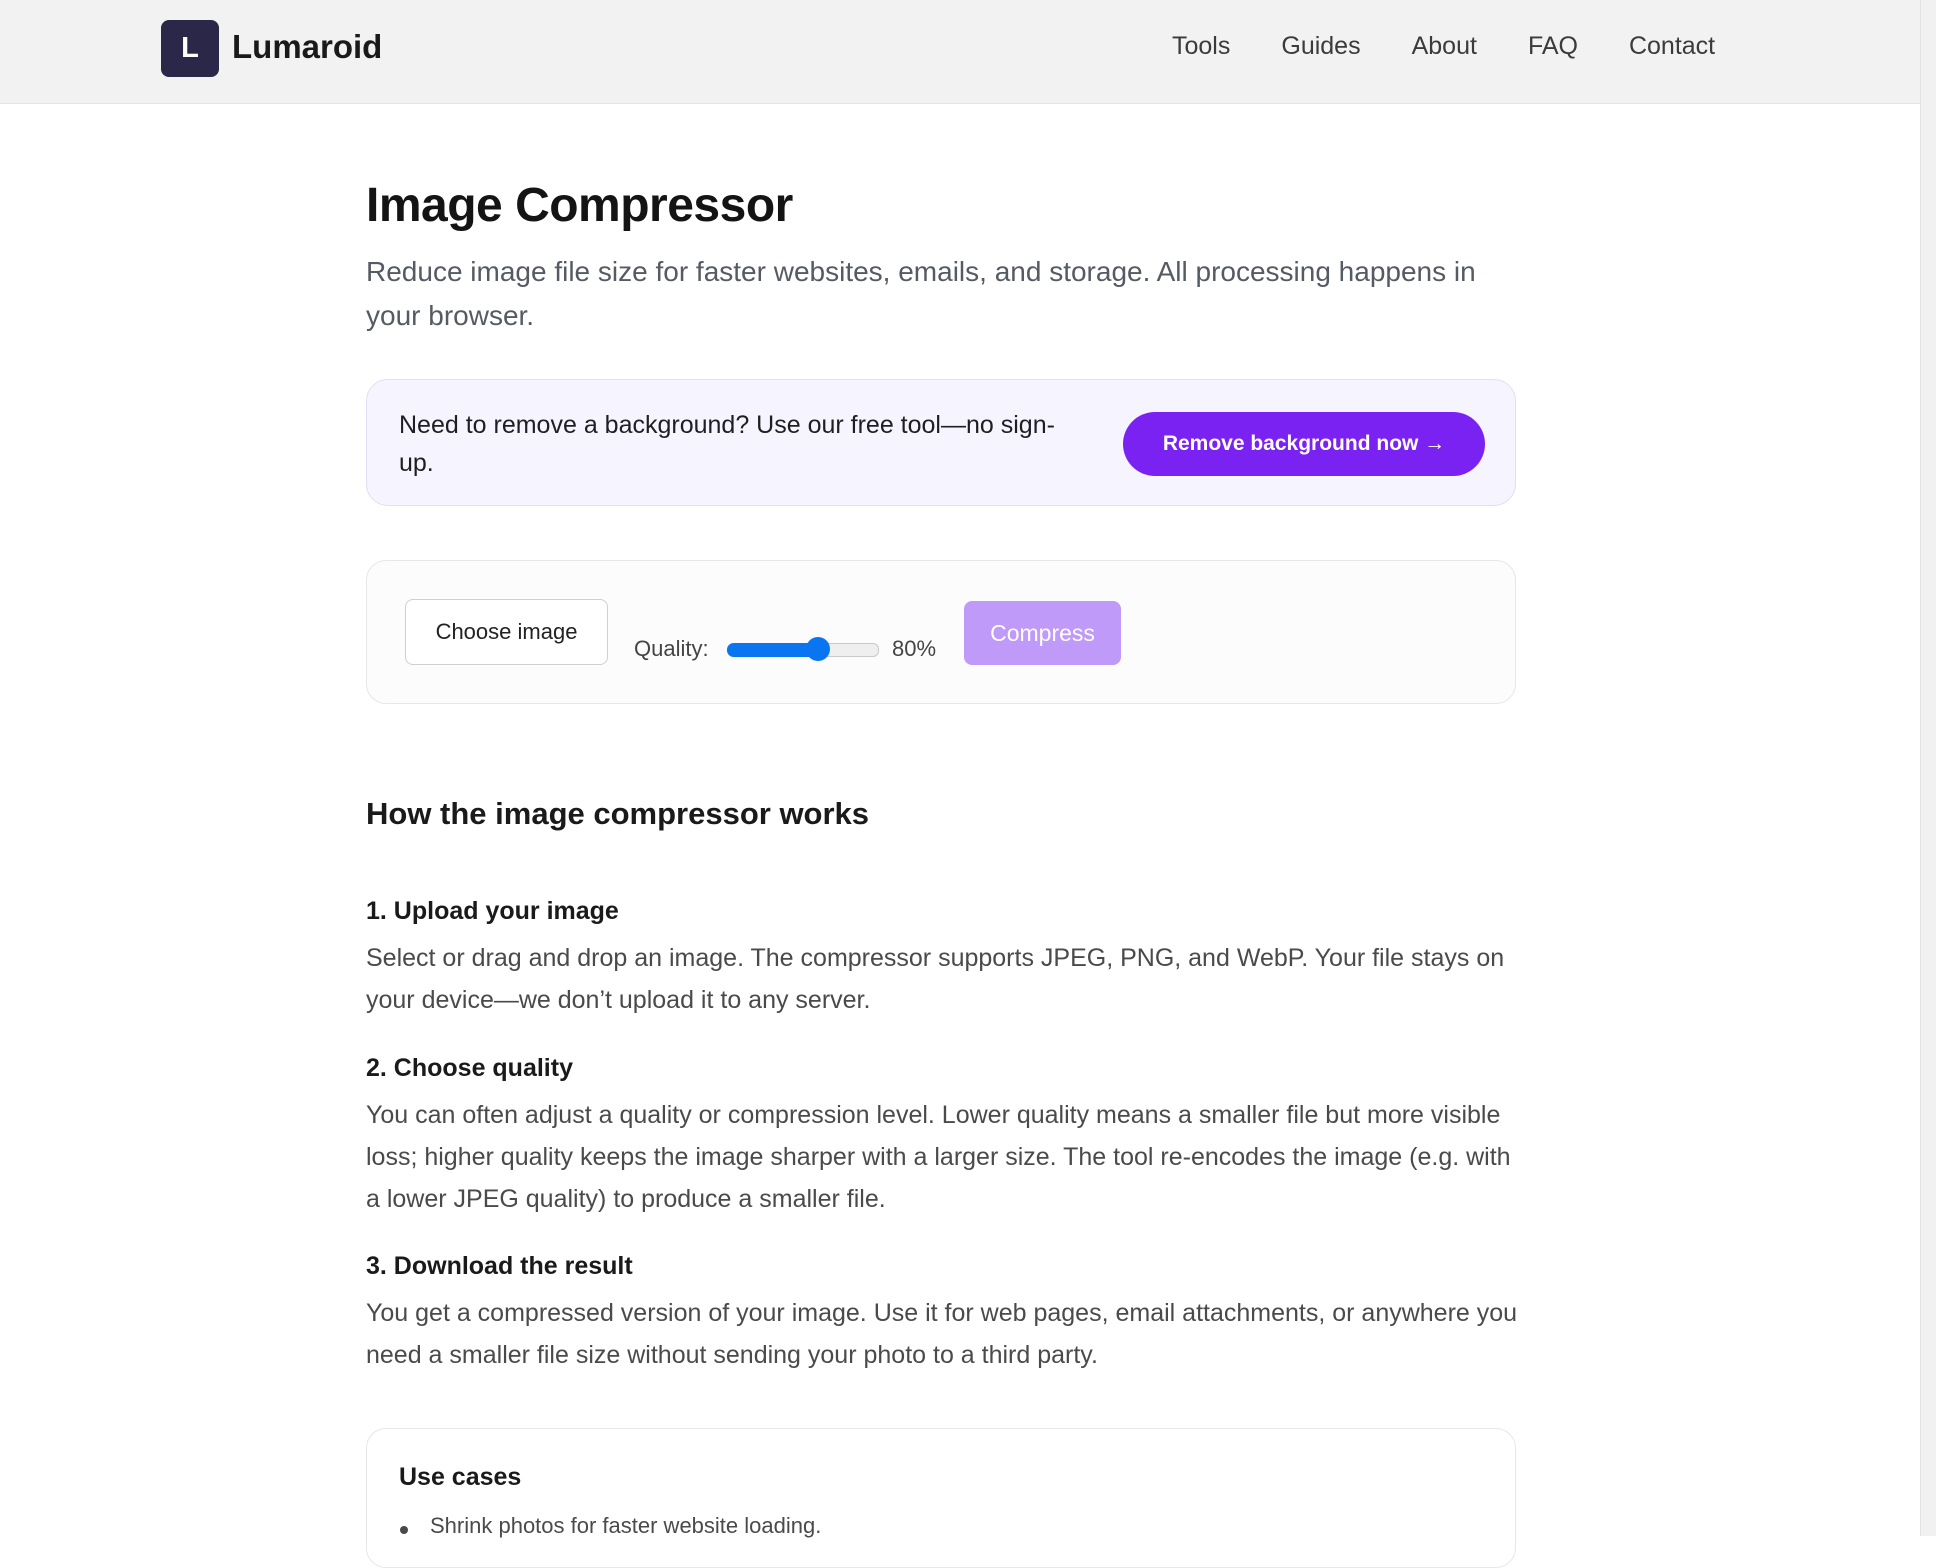 The width and height of the screenshot is (1936, 1568). I want to click on main-nav: Tools Guides About FAQ Contact, so click(1443, 46).